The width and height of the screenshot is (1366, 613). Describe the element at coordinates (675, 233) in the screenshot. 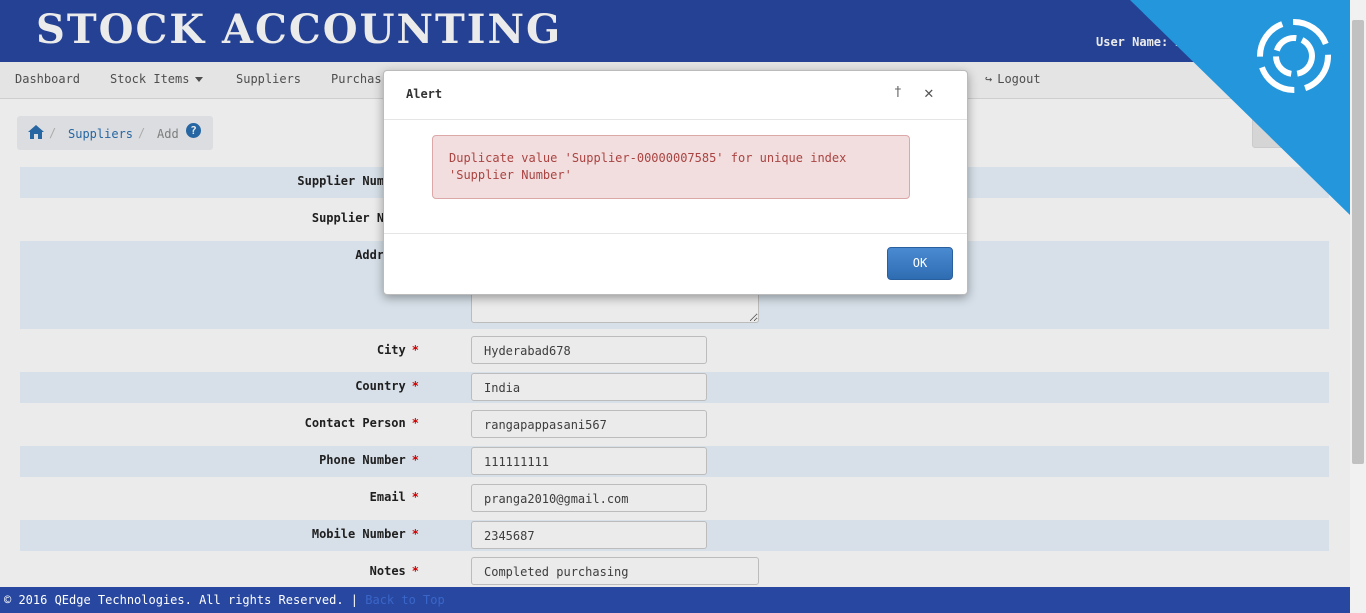

I see `dialog-footer-divider` at that location.